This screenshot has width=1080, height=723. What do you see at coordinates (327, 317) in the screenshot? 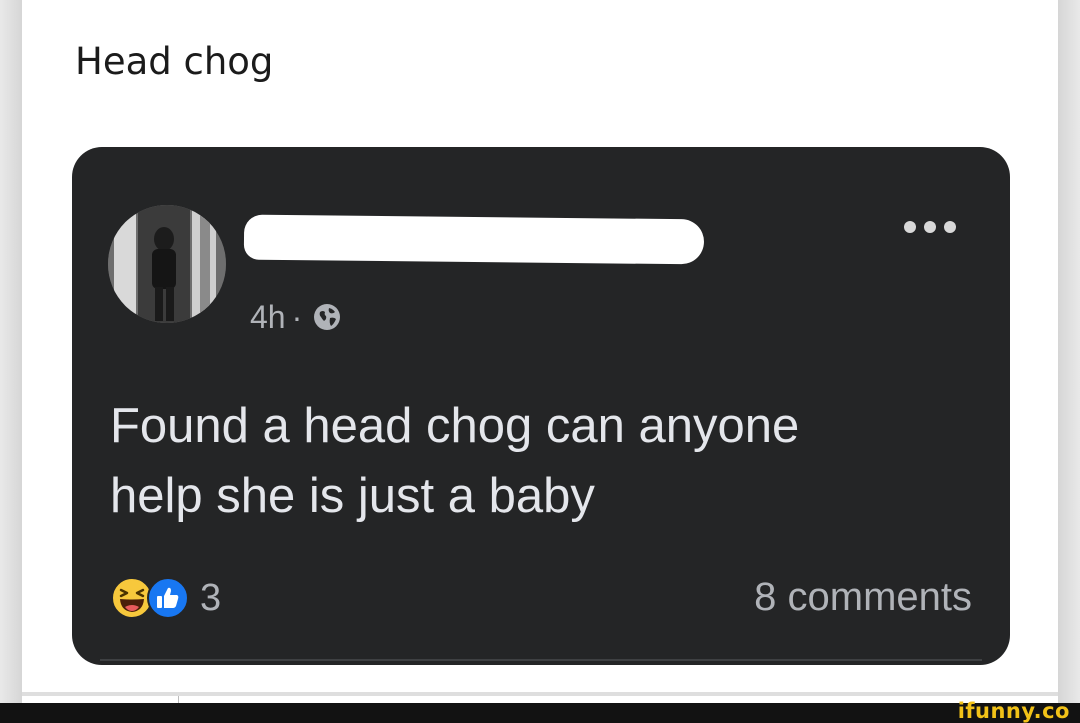
I see `globe-icon` at bounding box center [327, 317].